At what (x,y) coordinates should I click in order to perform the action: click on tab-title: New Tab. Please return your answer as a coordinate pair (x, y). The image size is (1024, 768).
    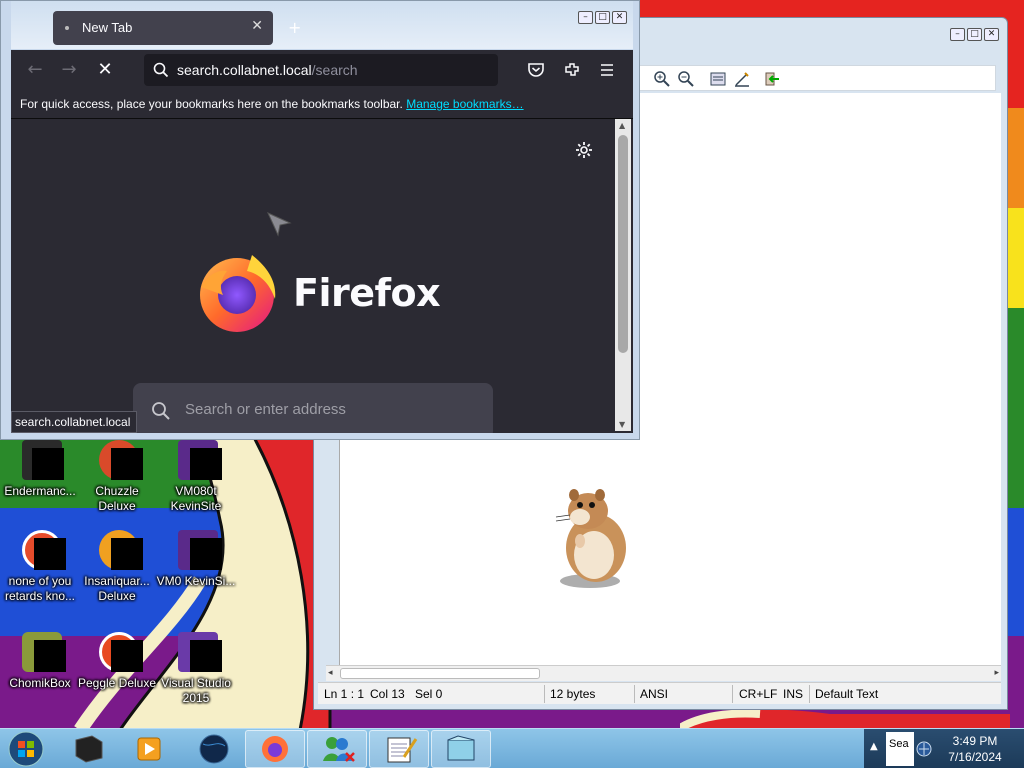
    Looking at the image, I should click on (107, 27).